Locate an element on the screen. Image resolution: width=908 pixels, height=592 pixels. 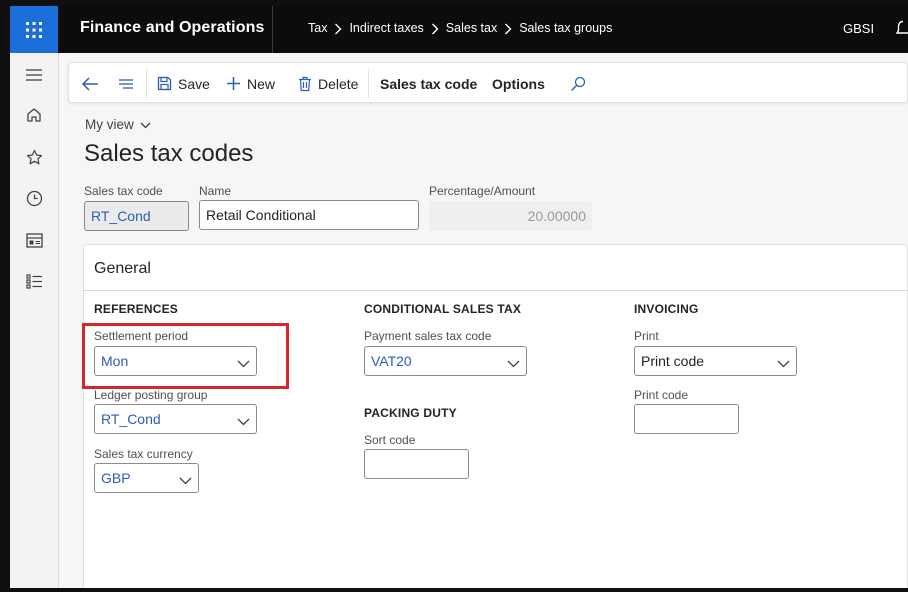
page-title: Sales tax codes is located at coordinates (169, 153).